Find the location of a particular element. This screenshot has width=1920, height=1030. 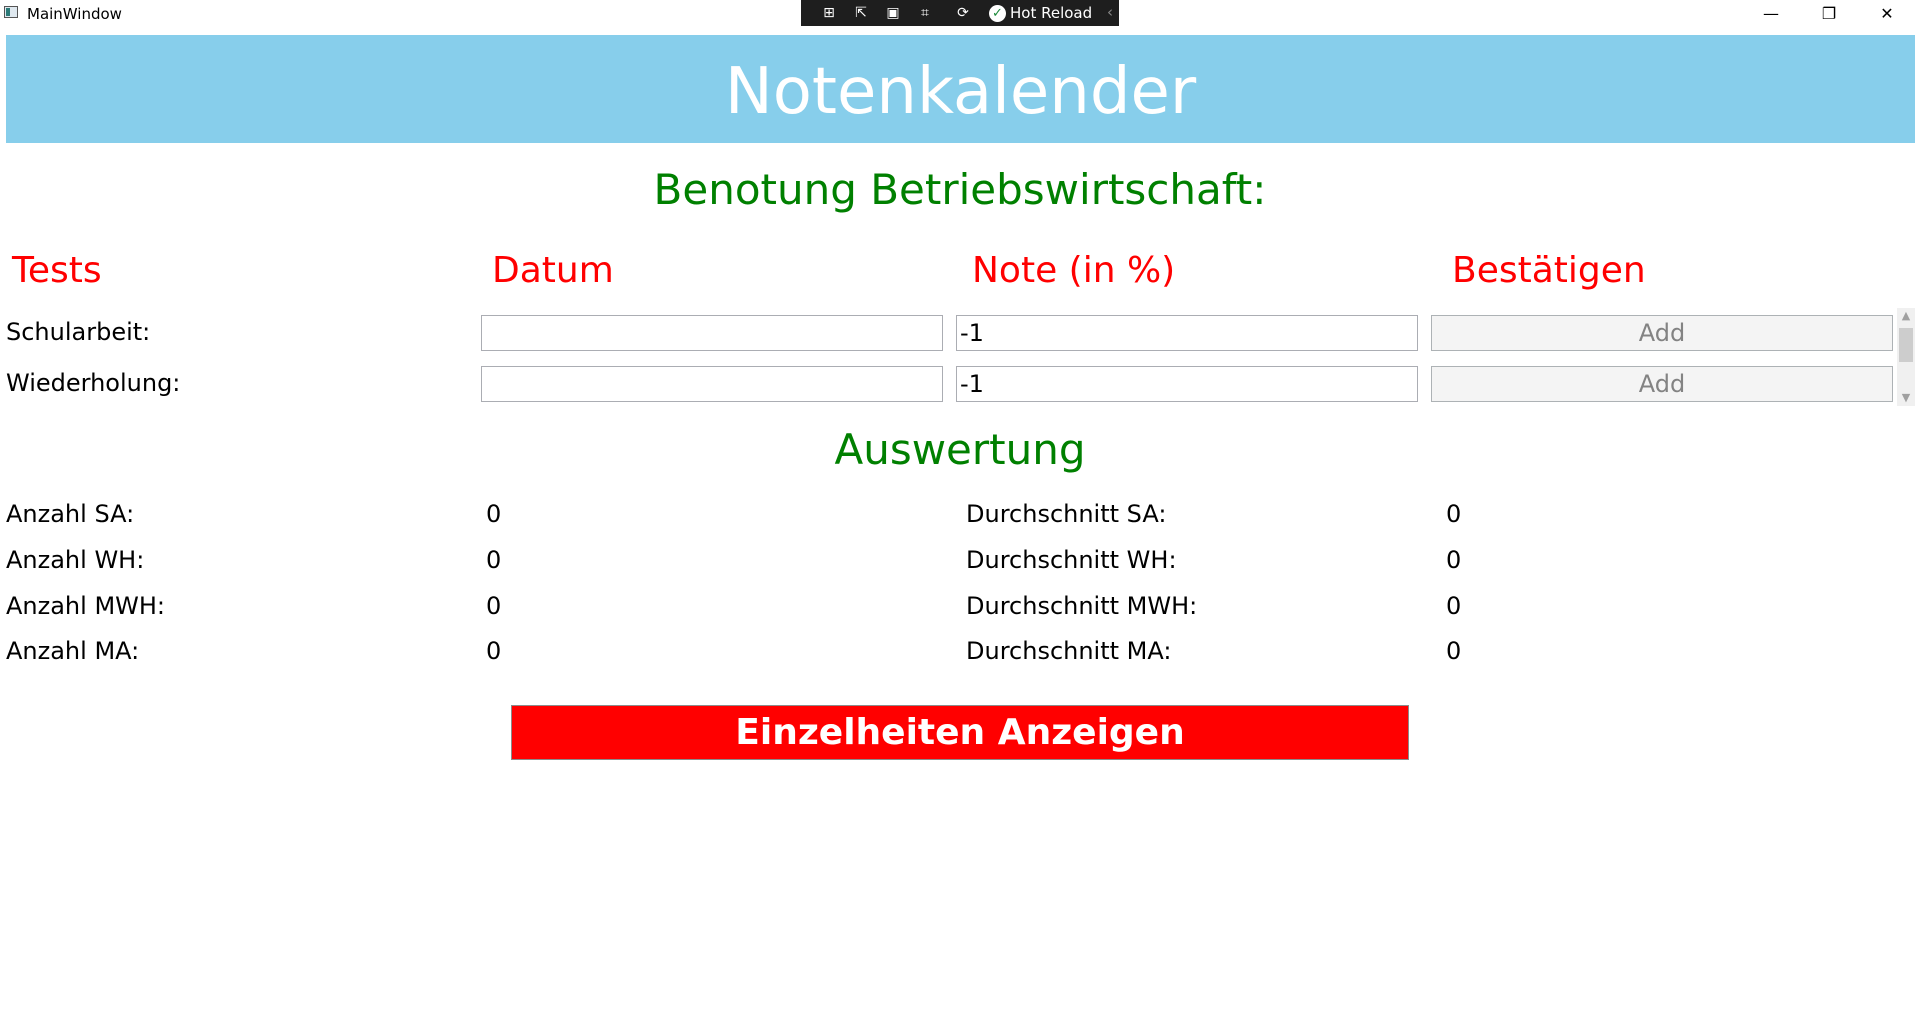

row-label-wiederholung: Wiederholung: is located at coordinates (93, 383).